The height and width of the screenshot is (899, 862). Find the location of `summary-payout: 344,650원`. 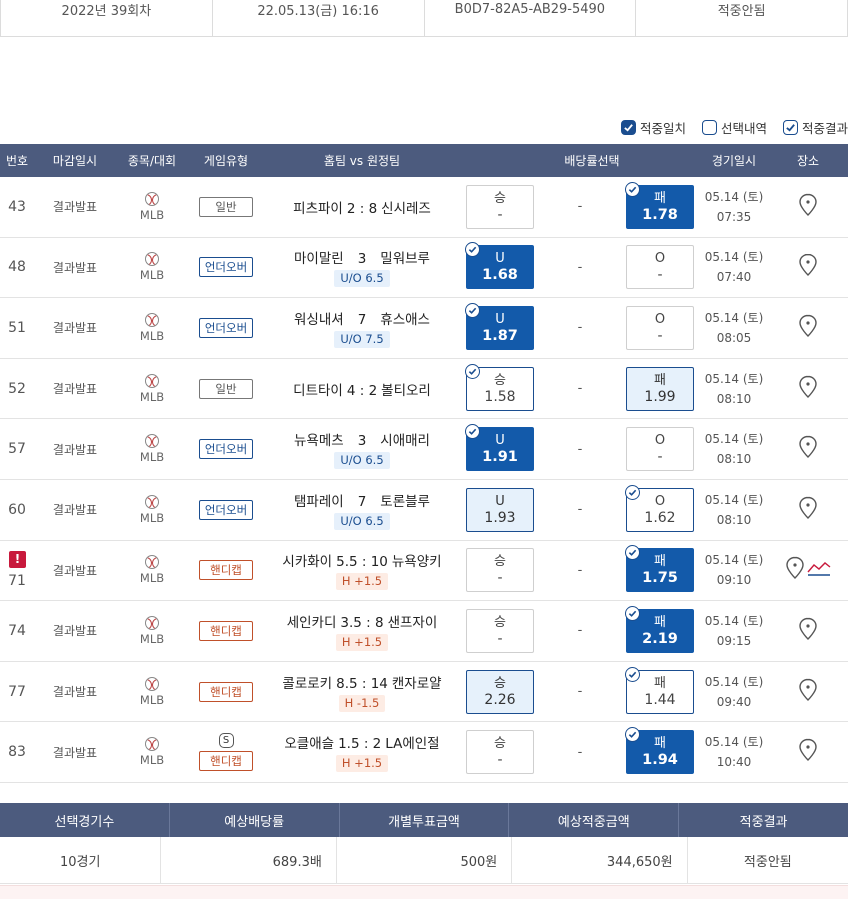

summary-payout: 344,650원 is located at coordinates (600, 860).